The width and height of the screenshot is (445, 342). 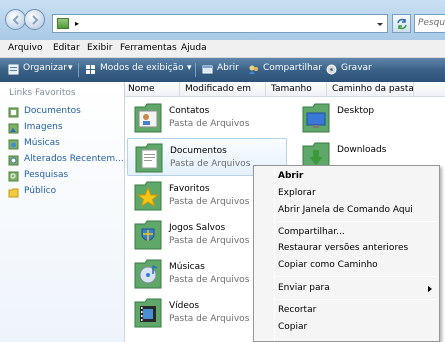 I want to click on forward-arrow-icon, so click(x=35, y=20).